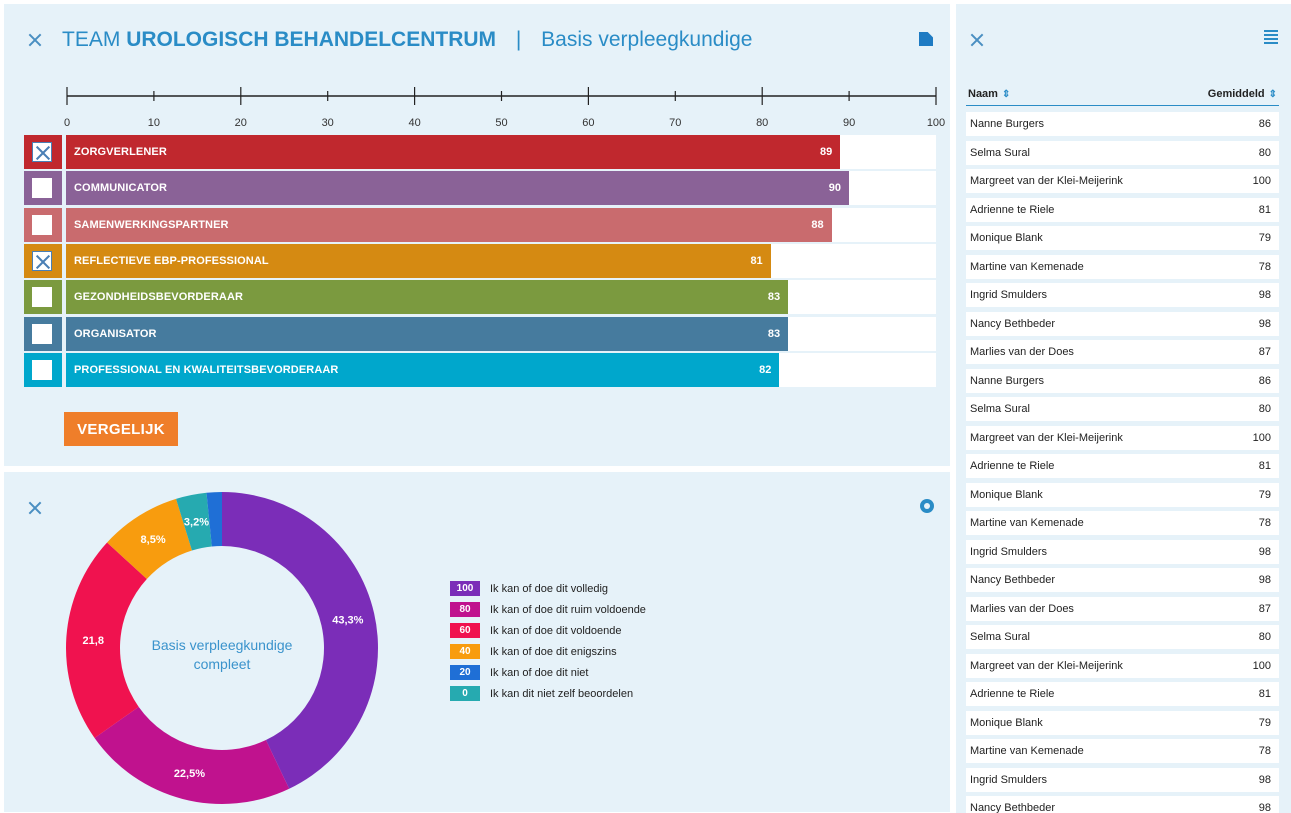 Image resolution: width=1291 pixels, height=813 pixels. I want to click on checkbox-area, so click(43, 224).